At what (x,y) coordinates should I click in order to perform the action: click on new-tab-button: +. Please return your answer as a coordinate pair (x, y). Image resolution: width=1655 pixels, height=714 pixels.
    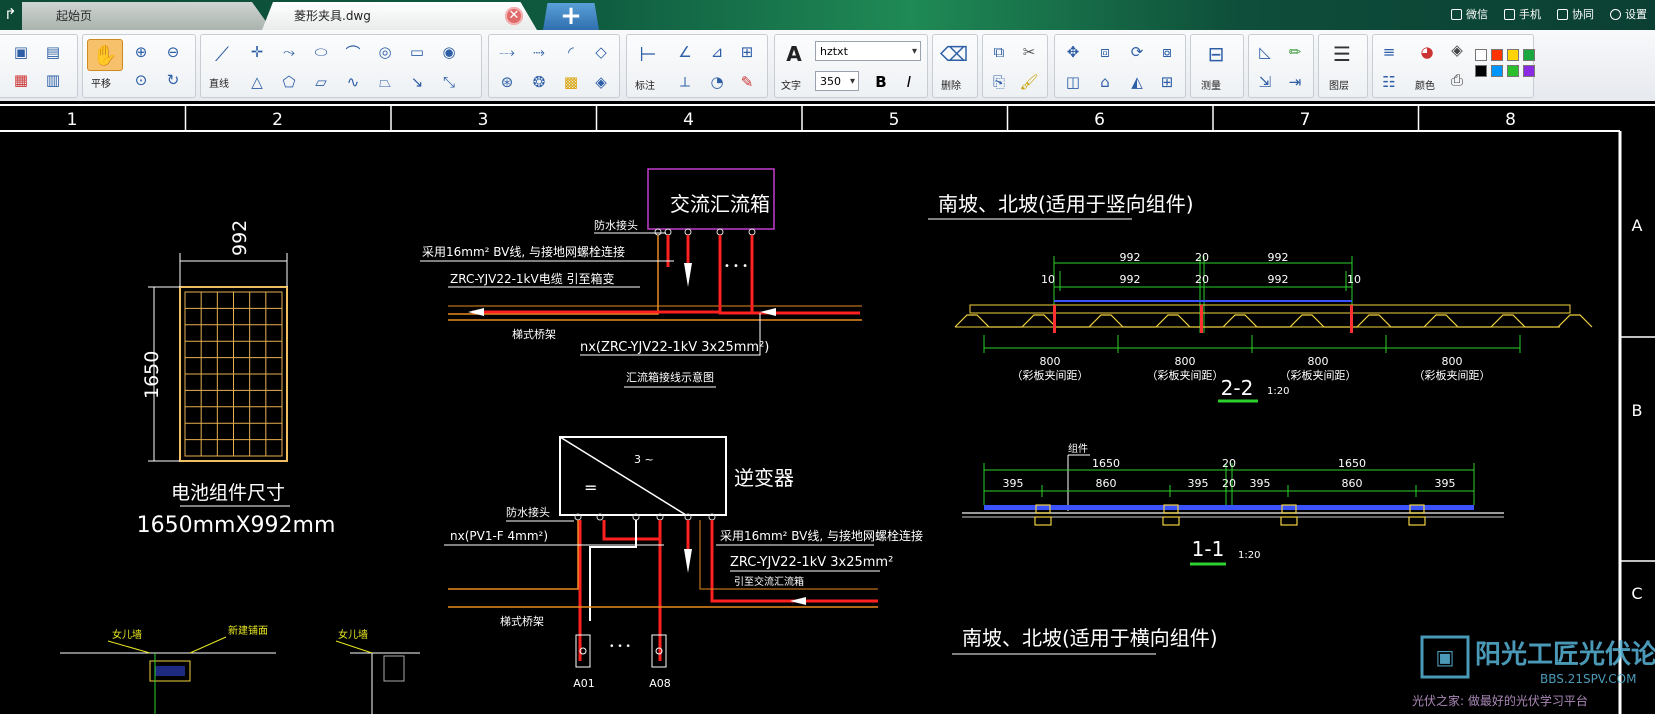
    Looking at the image, I should click on (571, 16).